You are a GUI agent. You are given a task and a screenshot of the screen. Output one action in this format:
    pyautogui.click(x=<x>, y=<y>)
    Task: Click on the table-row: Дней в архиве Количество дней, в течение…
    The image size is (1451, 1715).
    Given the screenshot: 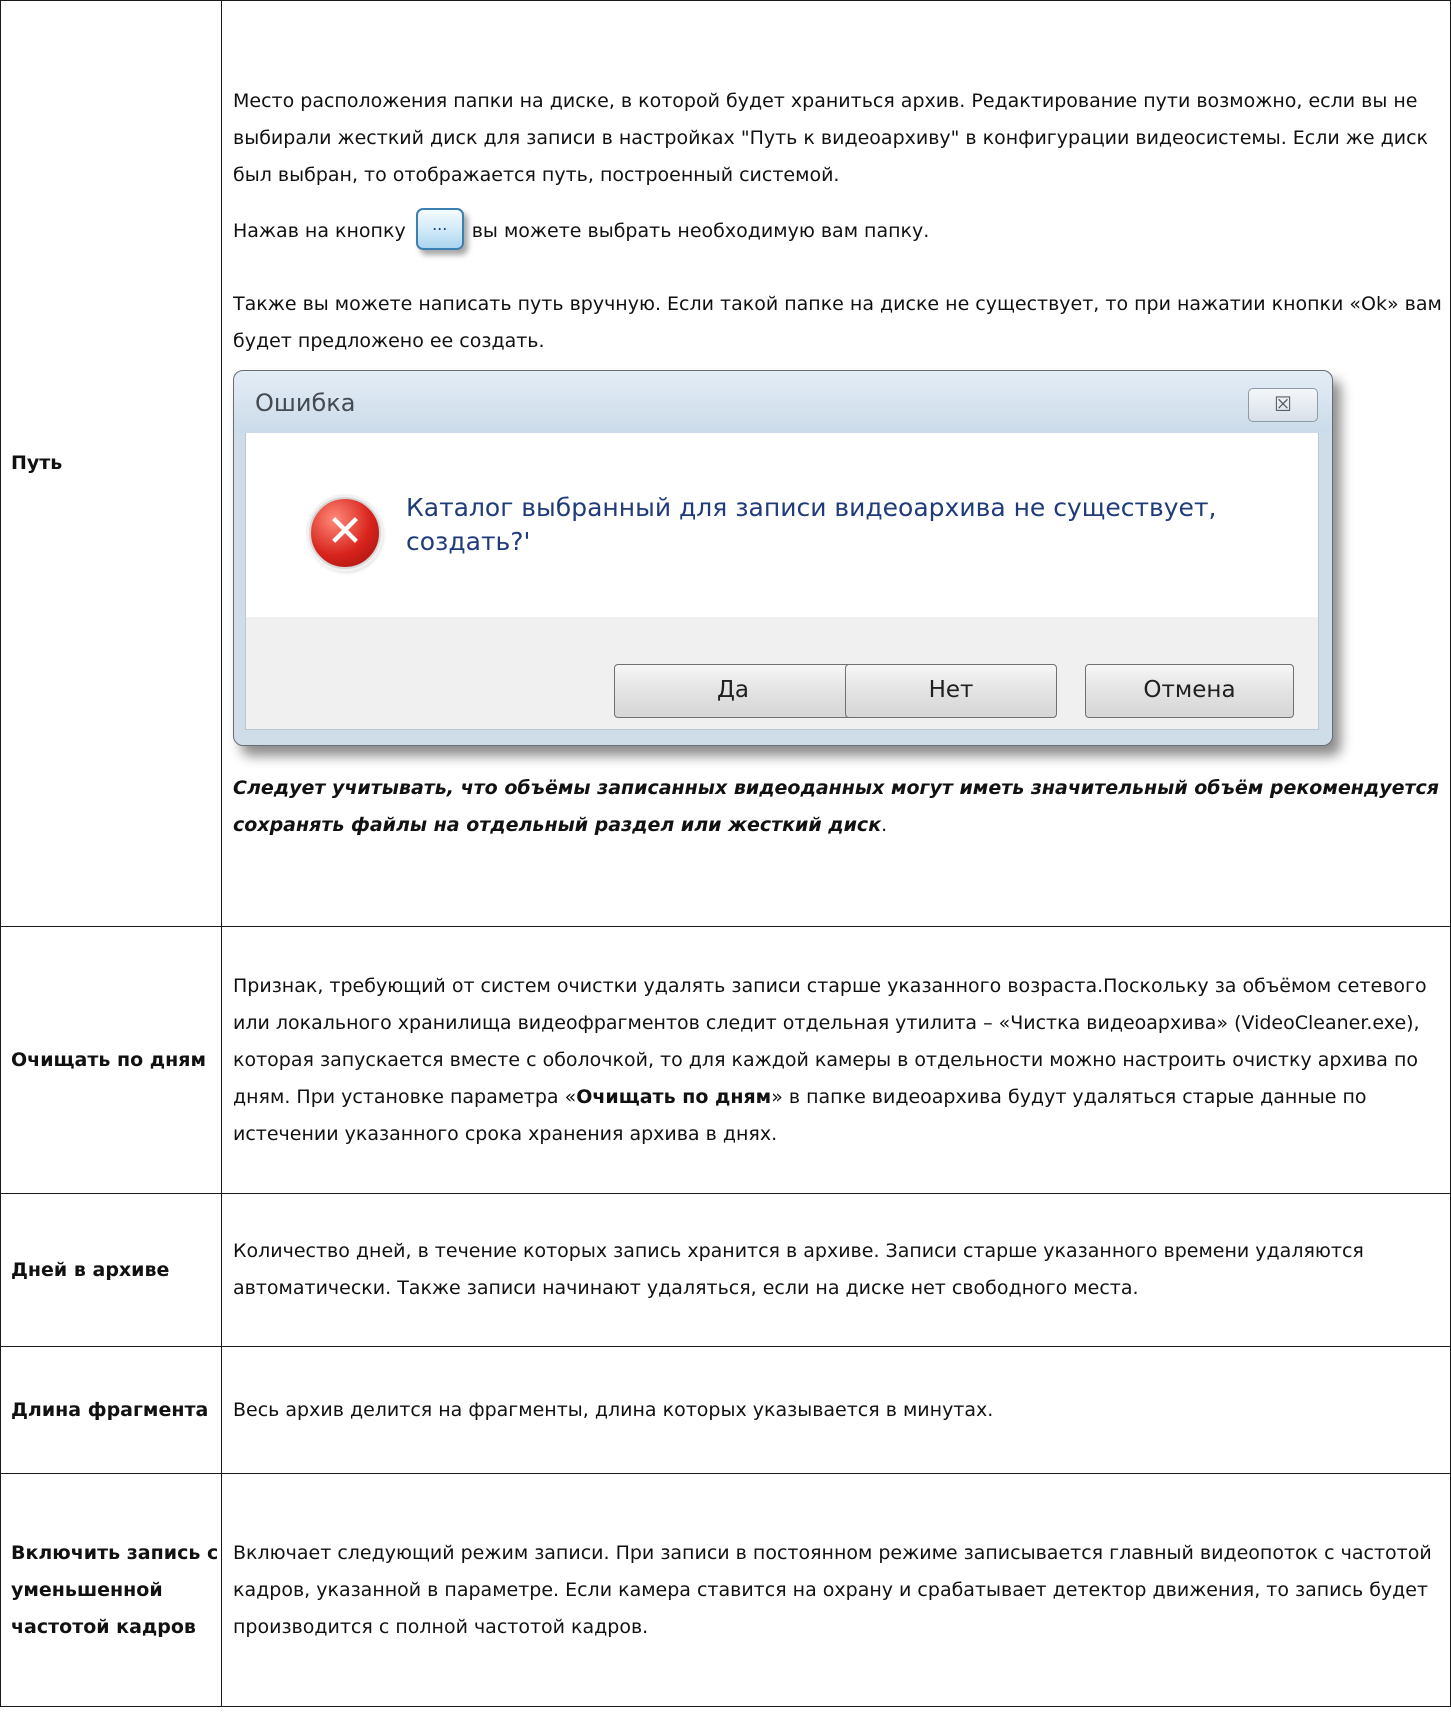 What is the action you would take?
    pyautogui.click(x=725, y=1270)
    